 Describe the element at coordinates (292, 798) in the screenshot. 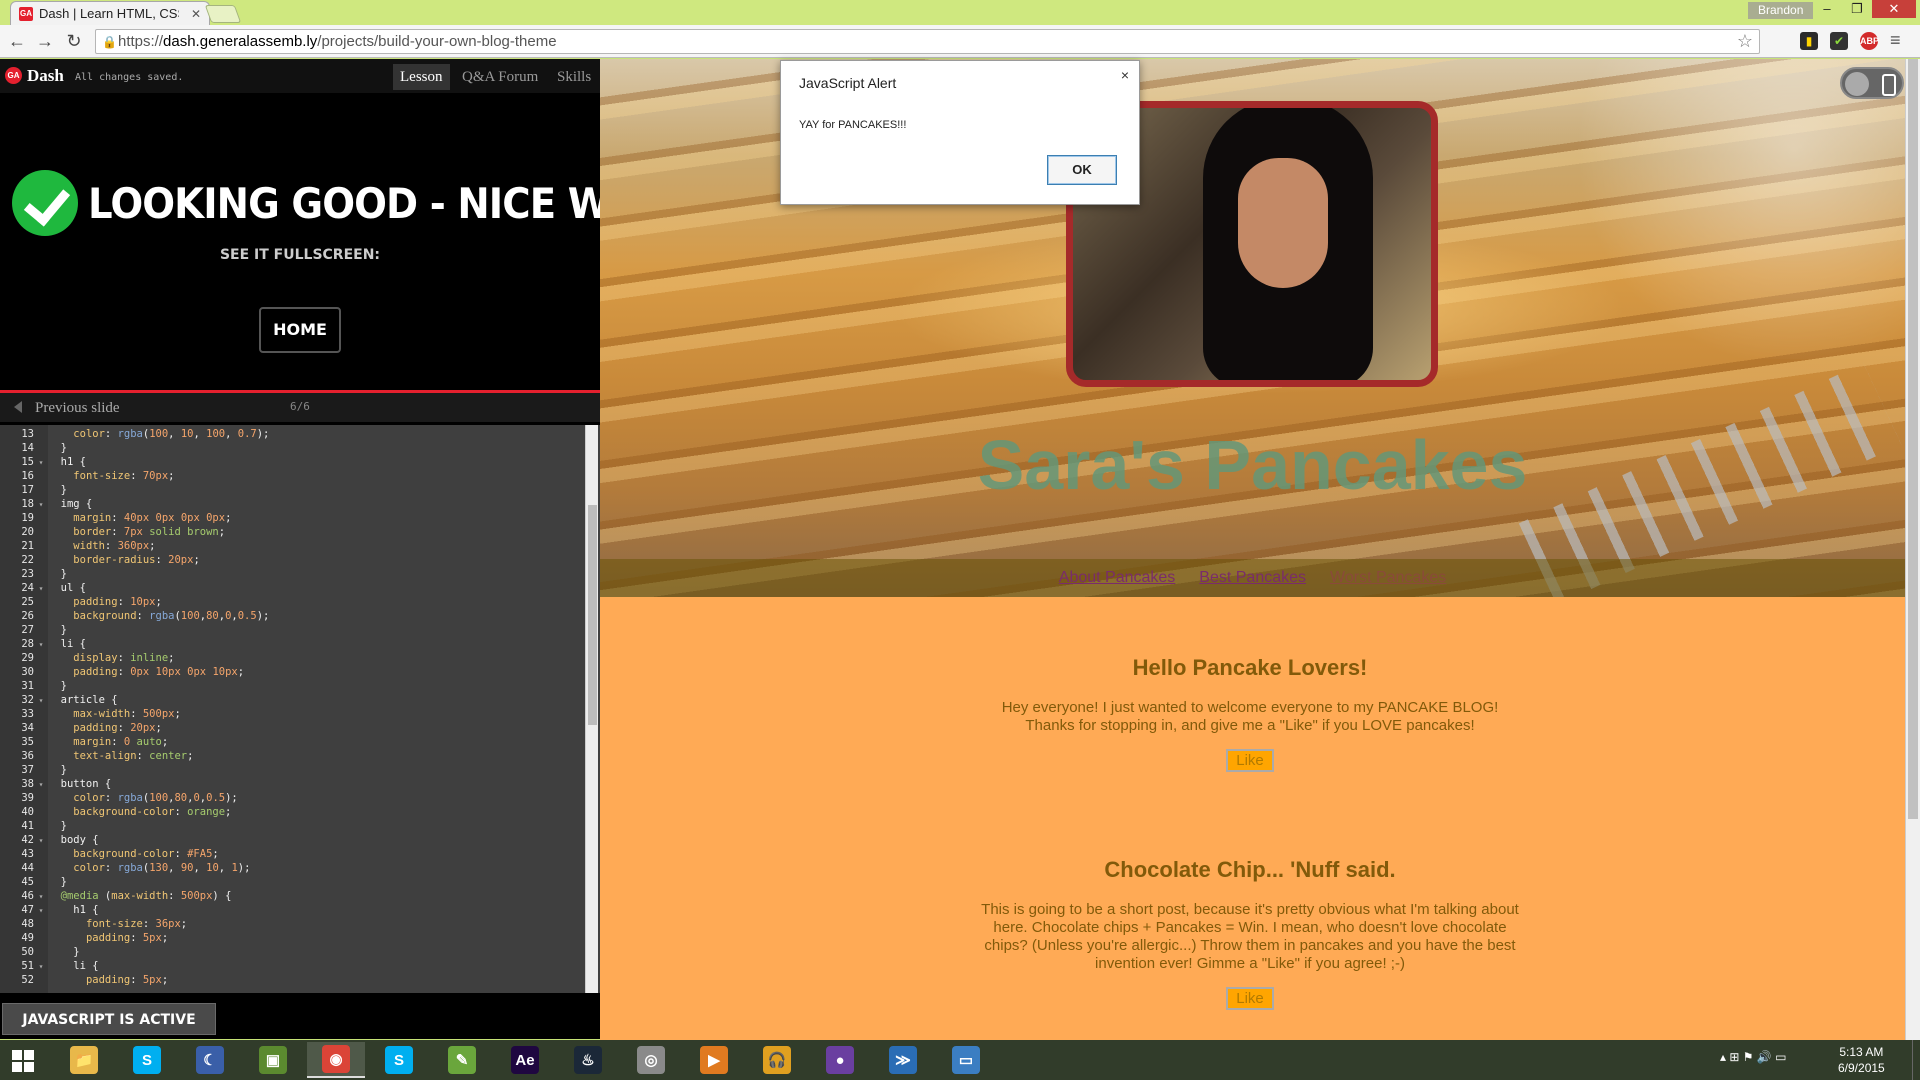

I see `code-line: 39 color: rgba(100,80,0,0.5);` at that location.